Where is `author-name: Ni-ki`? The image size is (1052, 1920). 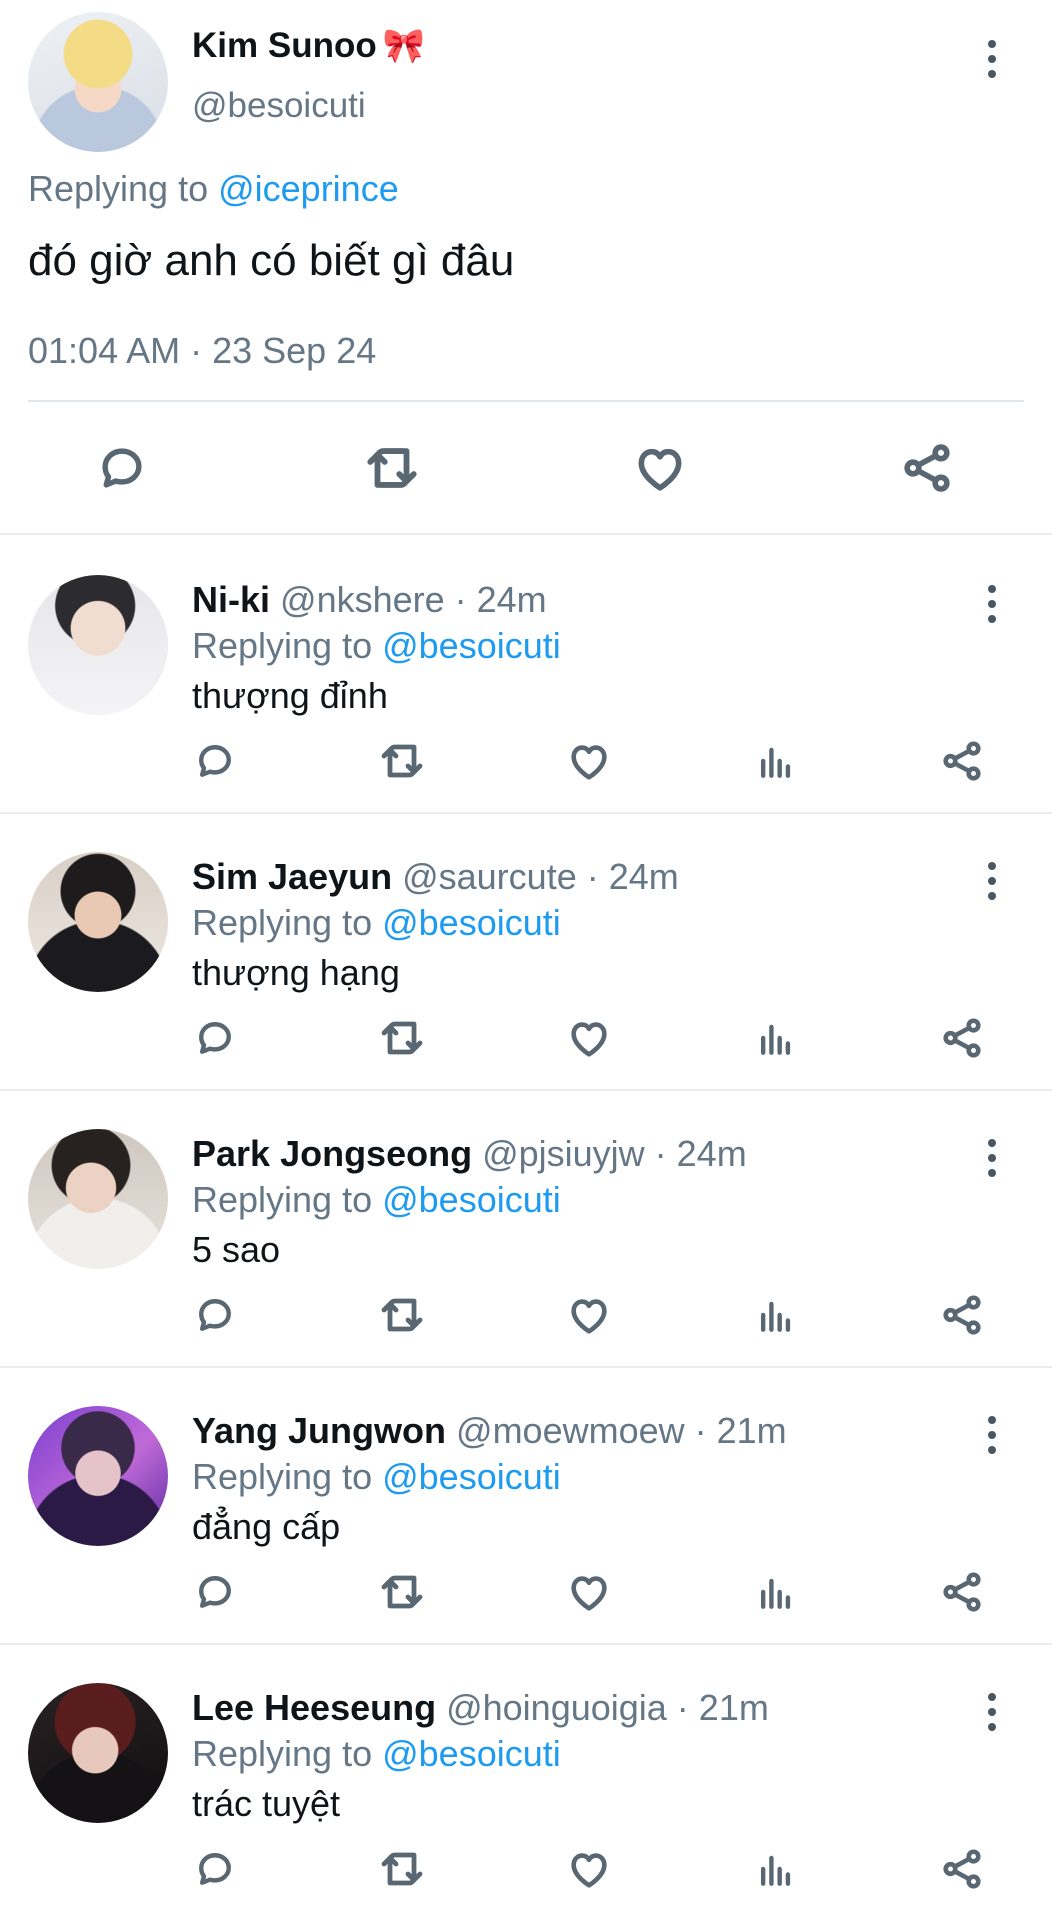 author-name: Ni-ki is located at coordinates (231, 599).